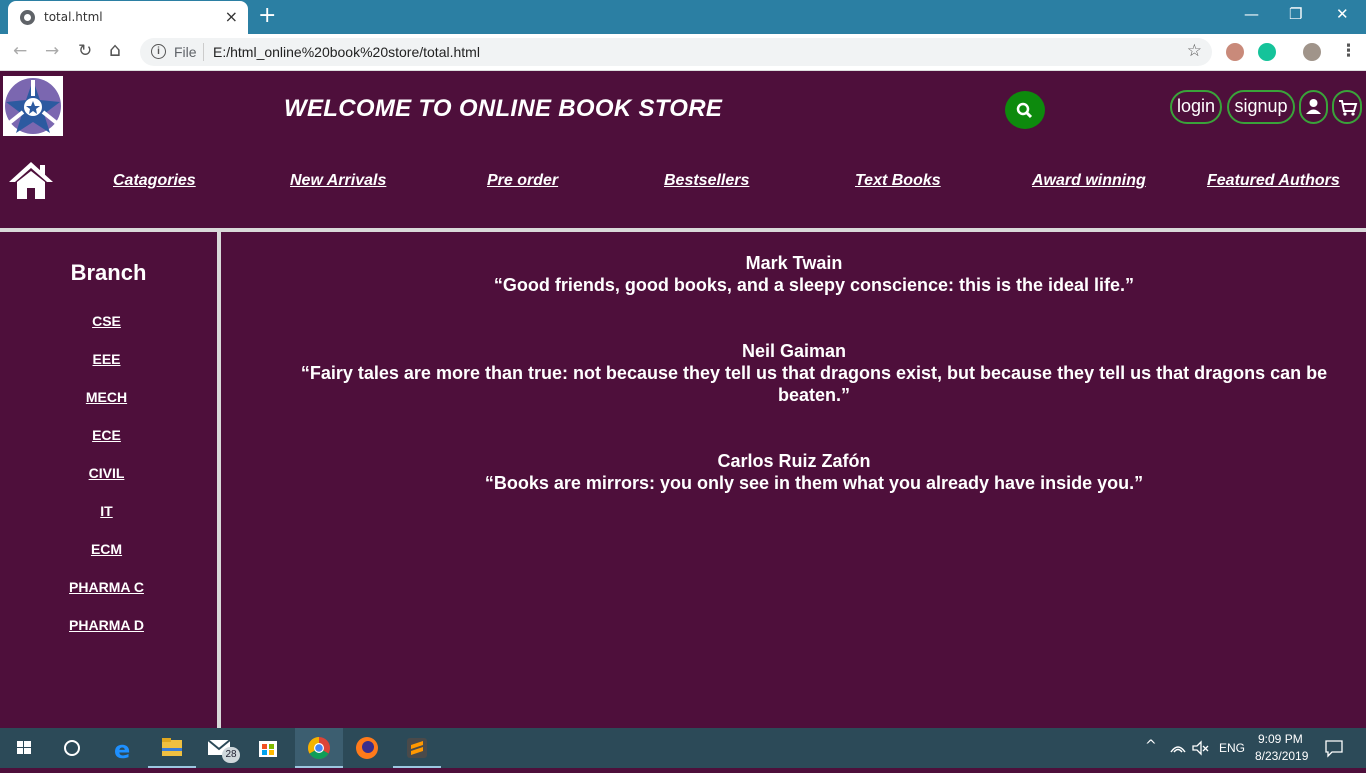  I want to click on extension-avatar-icon, so click(1235, 52).